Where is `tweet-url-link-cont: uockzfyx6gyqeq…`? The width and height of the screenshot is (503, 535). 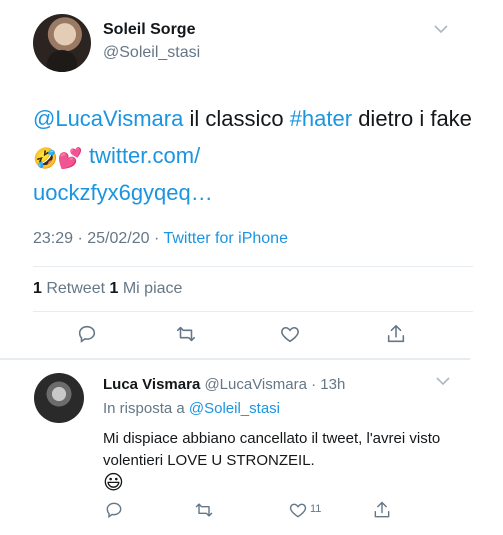
tweet-url-link-cont: uockzfyx6gyqeq… is located at coordinates (123, 192).